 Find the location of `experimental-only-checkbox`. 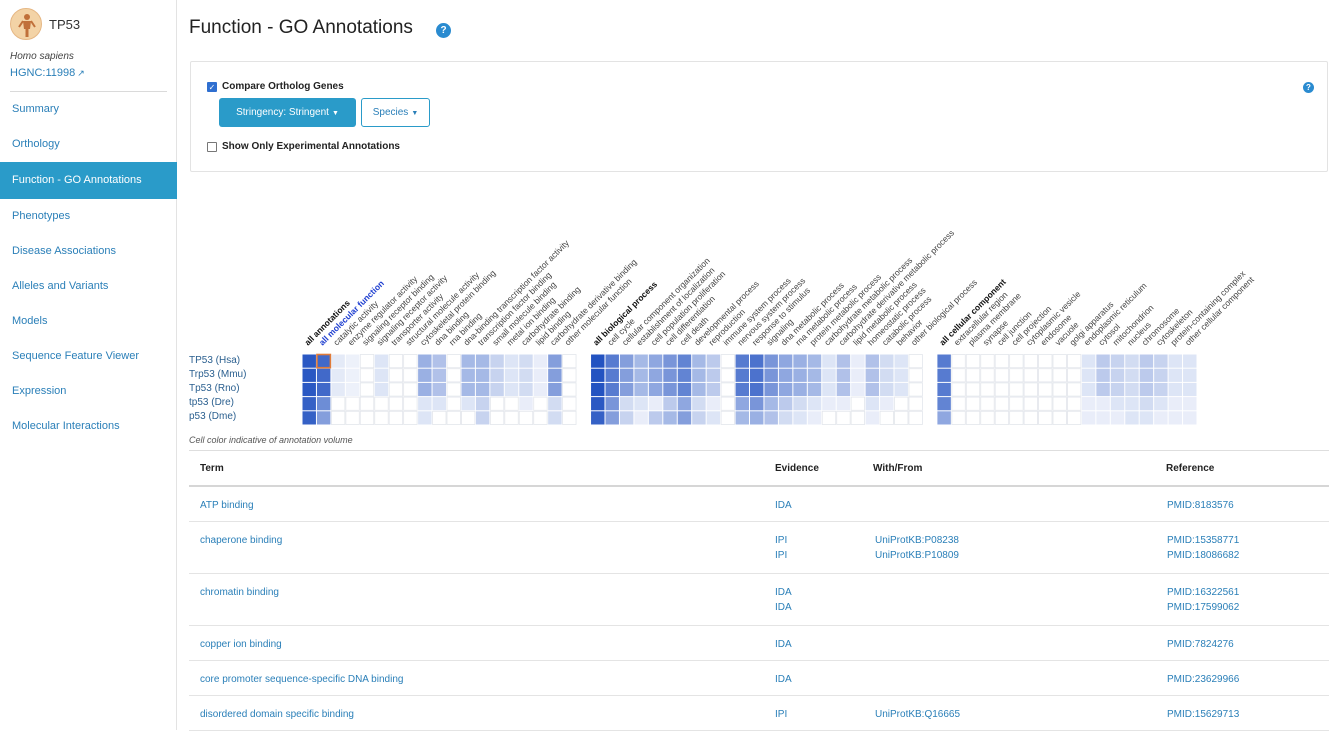

experimental-only-checkbox is located at coordinates (212, 147).